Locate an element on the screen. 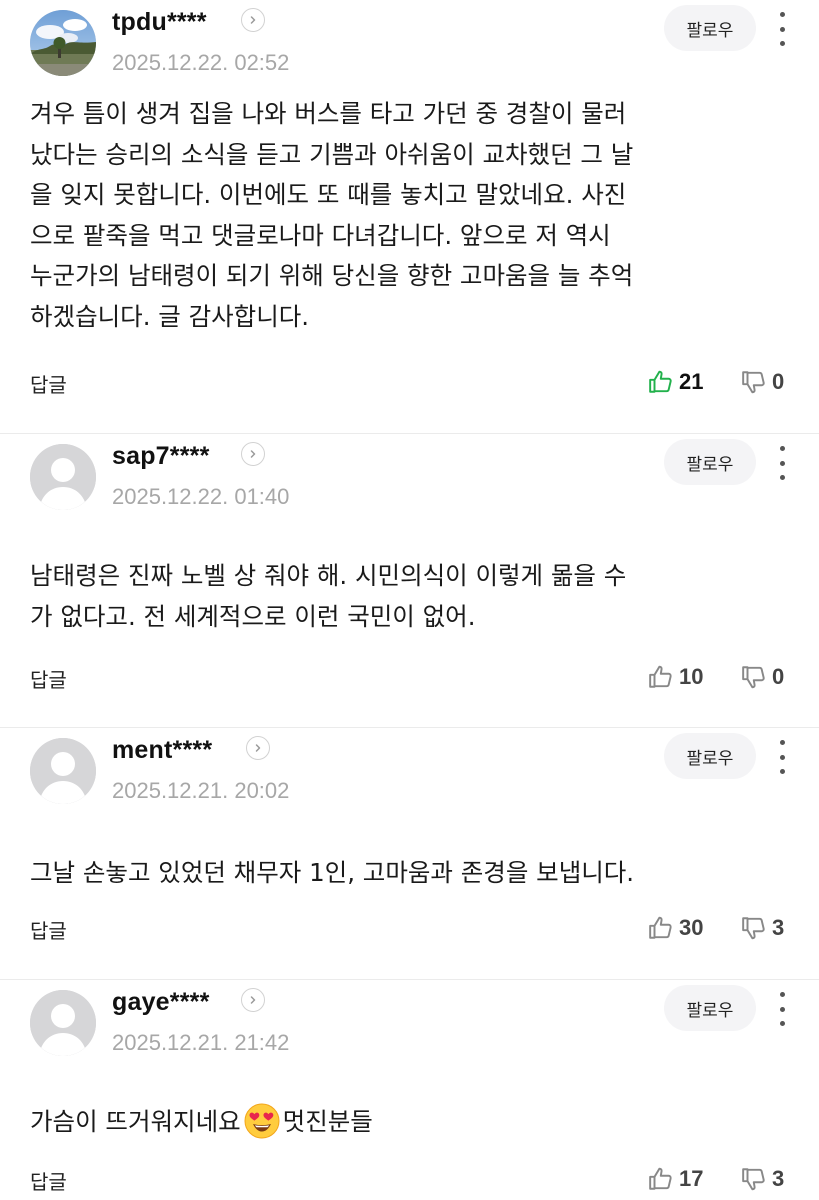  comment-text-part: 가슴이 뜨거워지네요 is located at coordinates (135, 1121).